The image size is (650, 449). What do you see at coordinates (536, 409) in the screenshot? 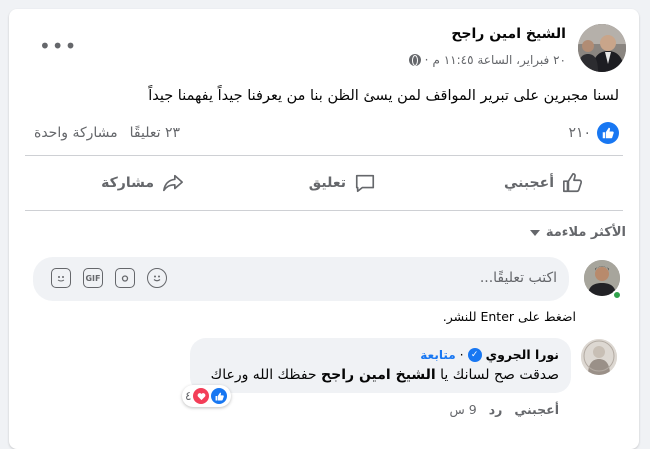
I see `comment-like-button: أعجبني` at bounding box center [536, 409].